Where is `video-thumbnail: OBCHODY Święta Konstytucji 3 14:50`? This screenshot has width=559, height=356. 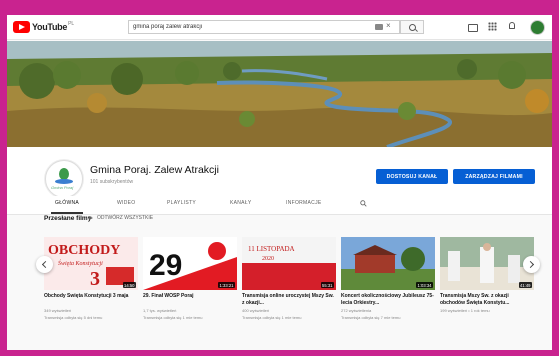
video-thumbnail: OBCHODY Święta Konstytucji 3 14:50 is located at coordinates (91, 263).